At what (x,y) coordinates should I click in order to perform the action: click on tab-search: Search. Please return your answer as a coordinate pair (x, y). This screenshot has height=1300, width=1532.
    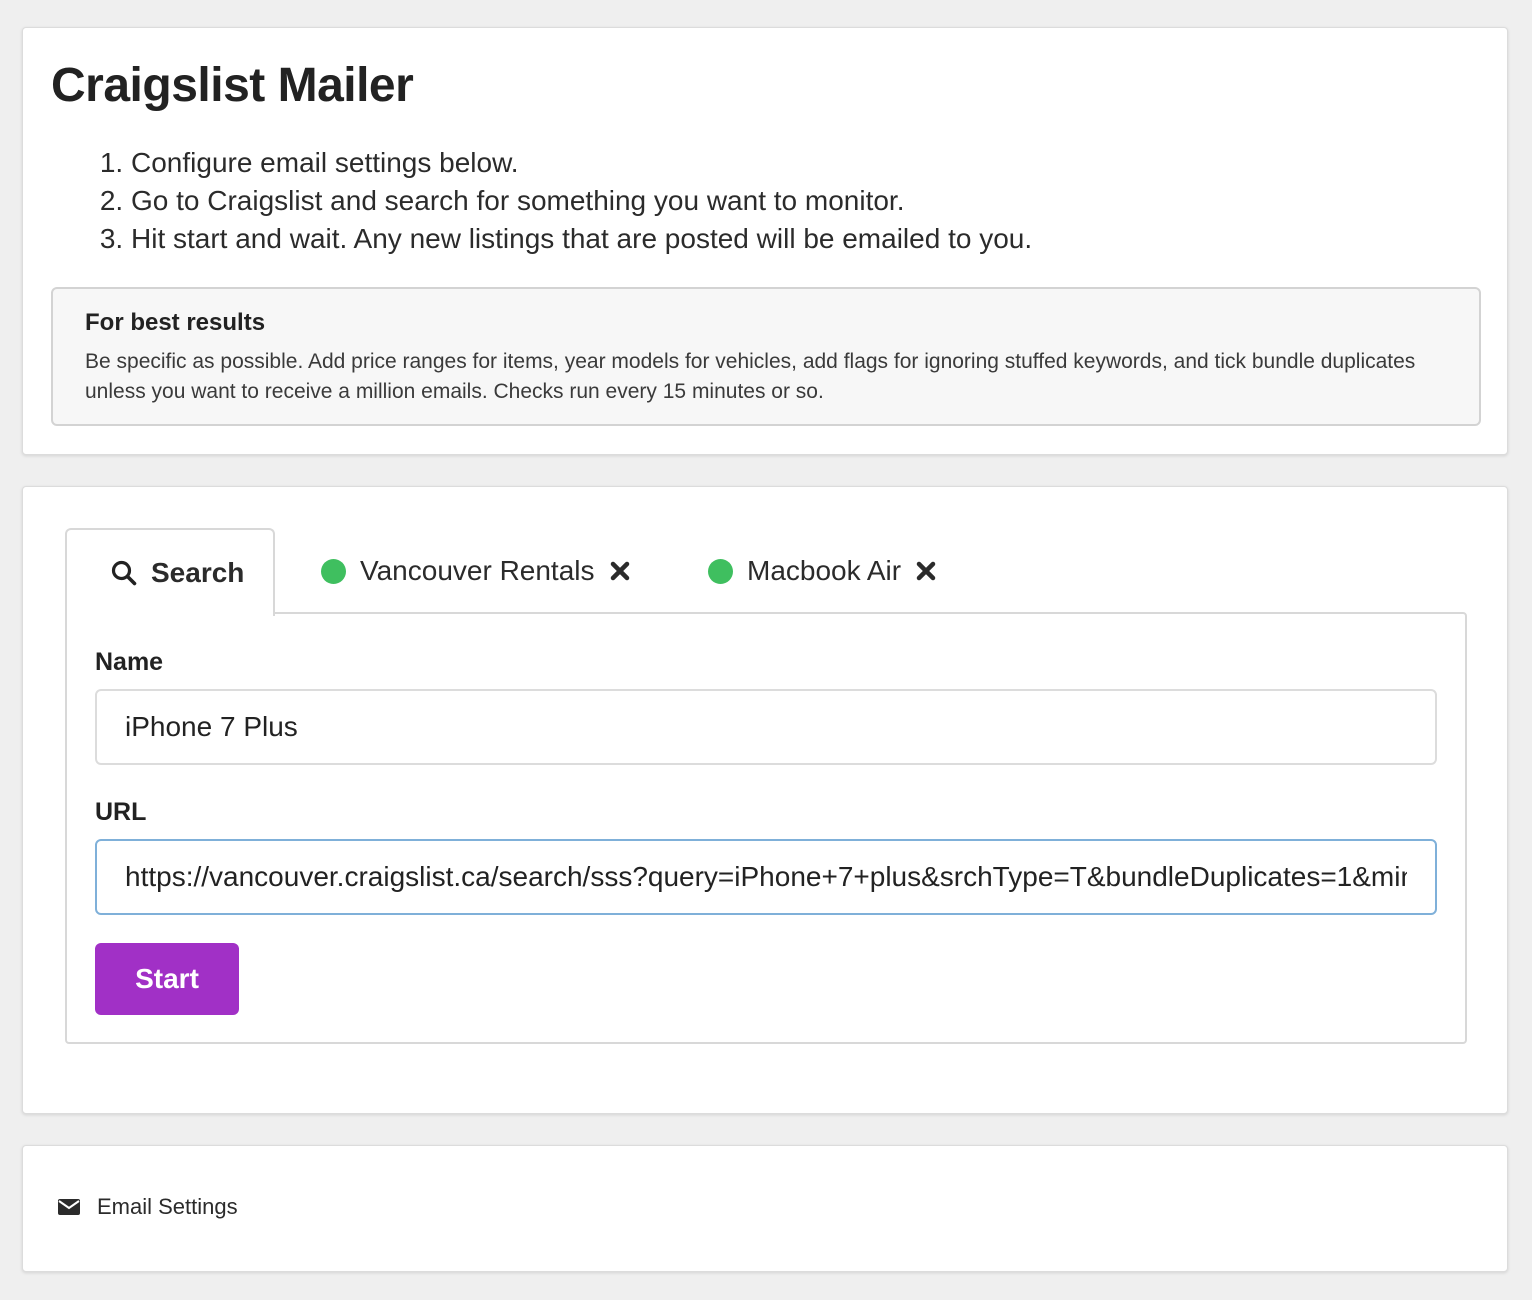
    Looking at the image, I should click on (170, 572).